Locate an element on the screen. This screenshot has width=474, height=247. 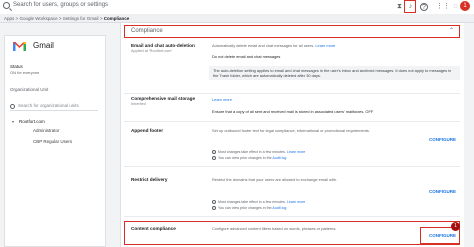
collapse-arrow-icon: ⌃ is located at coordinates (451, 30).